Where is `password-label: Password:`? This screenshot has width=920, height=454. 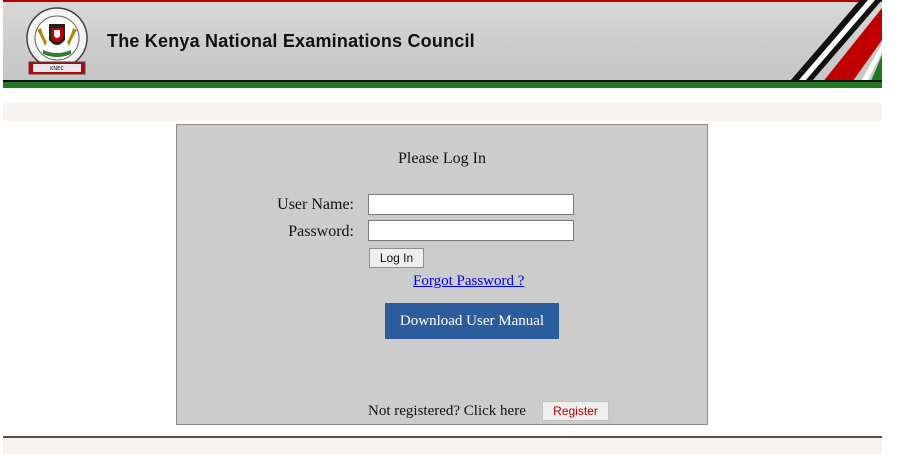 password-label: Password: is located at coordinates (321, 231).